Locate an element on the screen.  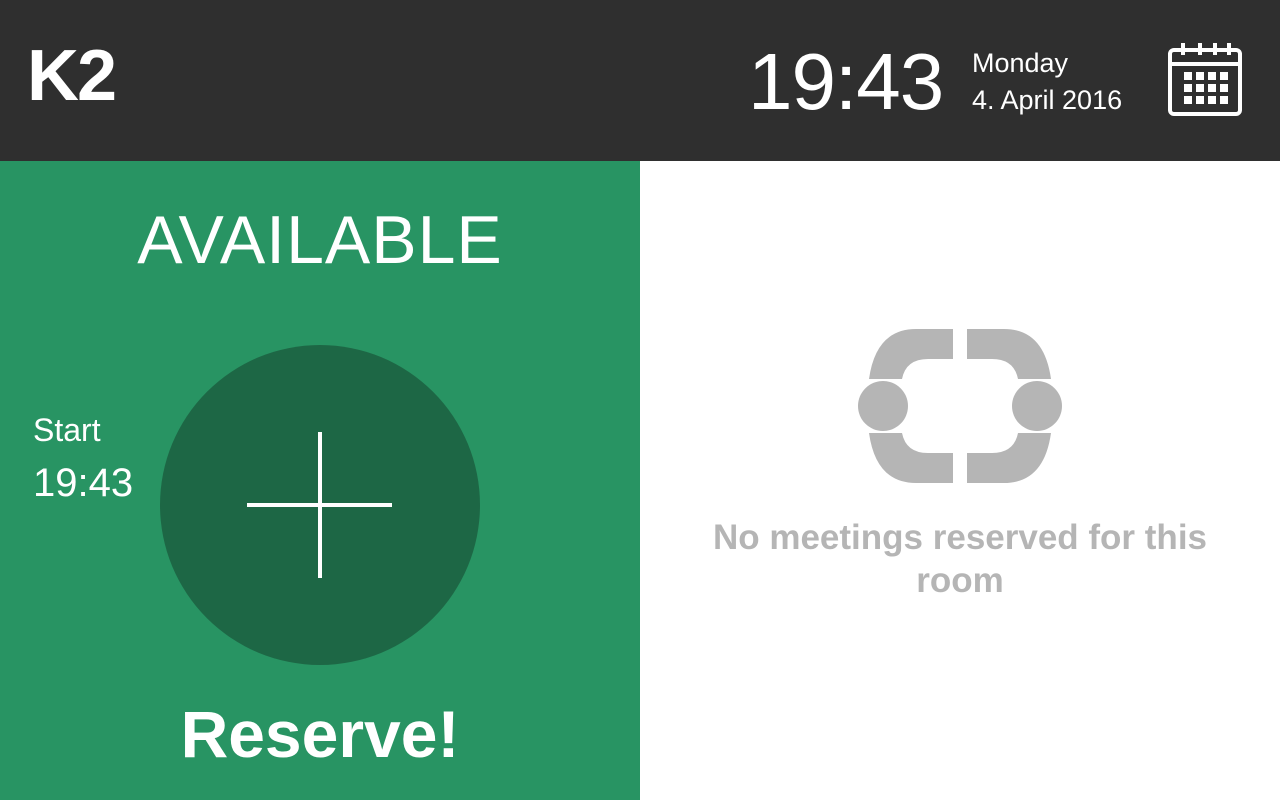
meeting-table-icon is located at coordinates (960, 406).